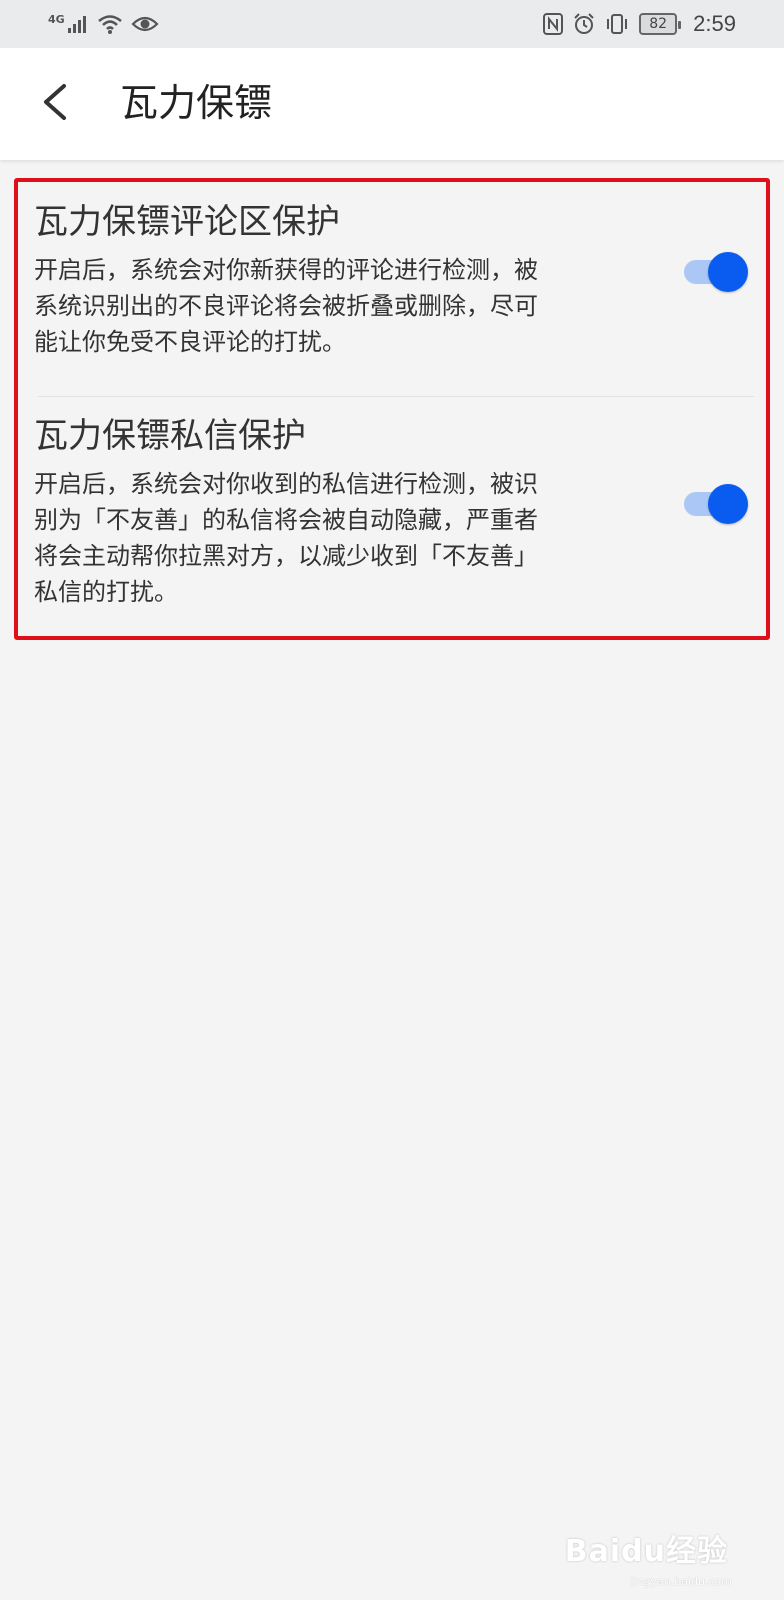  Describe the element at coordinates (286, 520) in the screenshot. I see `desc-line: 别为「不友善」的私信将会被自动隐藏，严重者` at that location.